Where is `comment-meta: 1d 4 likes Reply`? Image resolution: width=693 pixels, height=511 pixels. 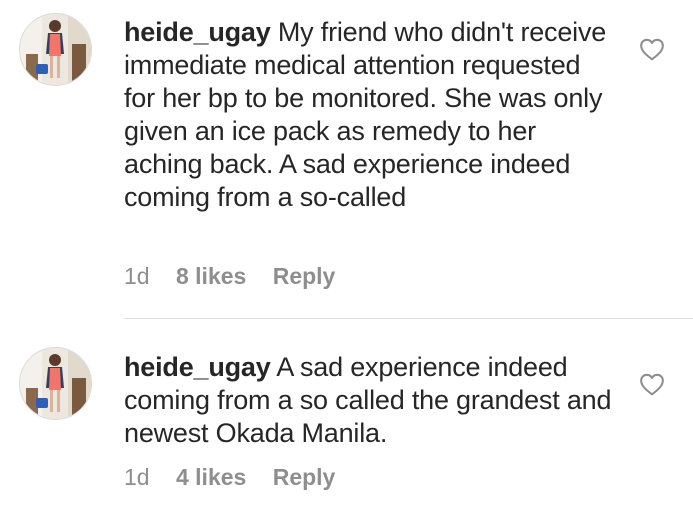 comment-meta: 1d 4 likes Reply is located at coordinates (229, 477).